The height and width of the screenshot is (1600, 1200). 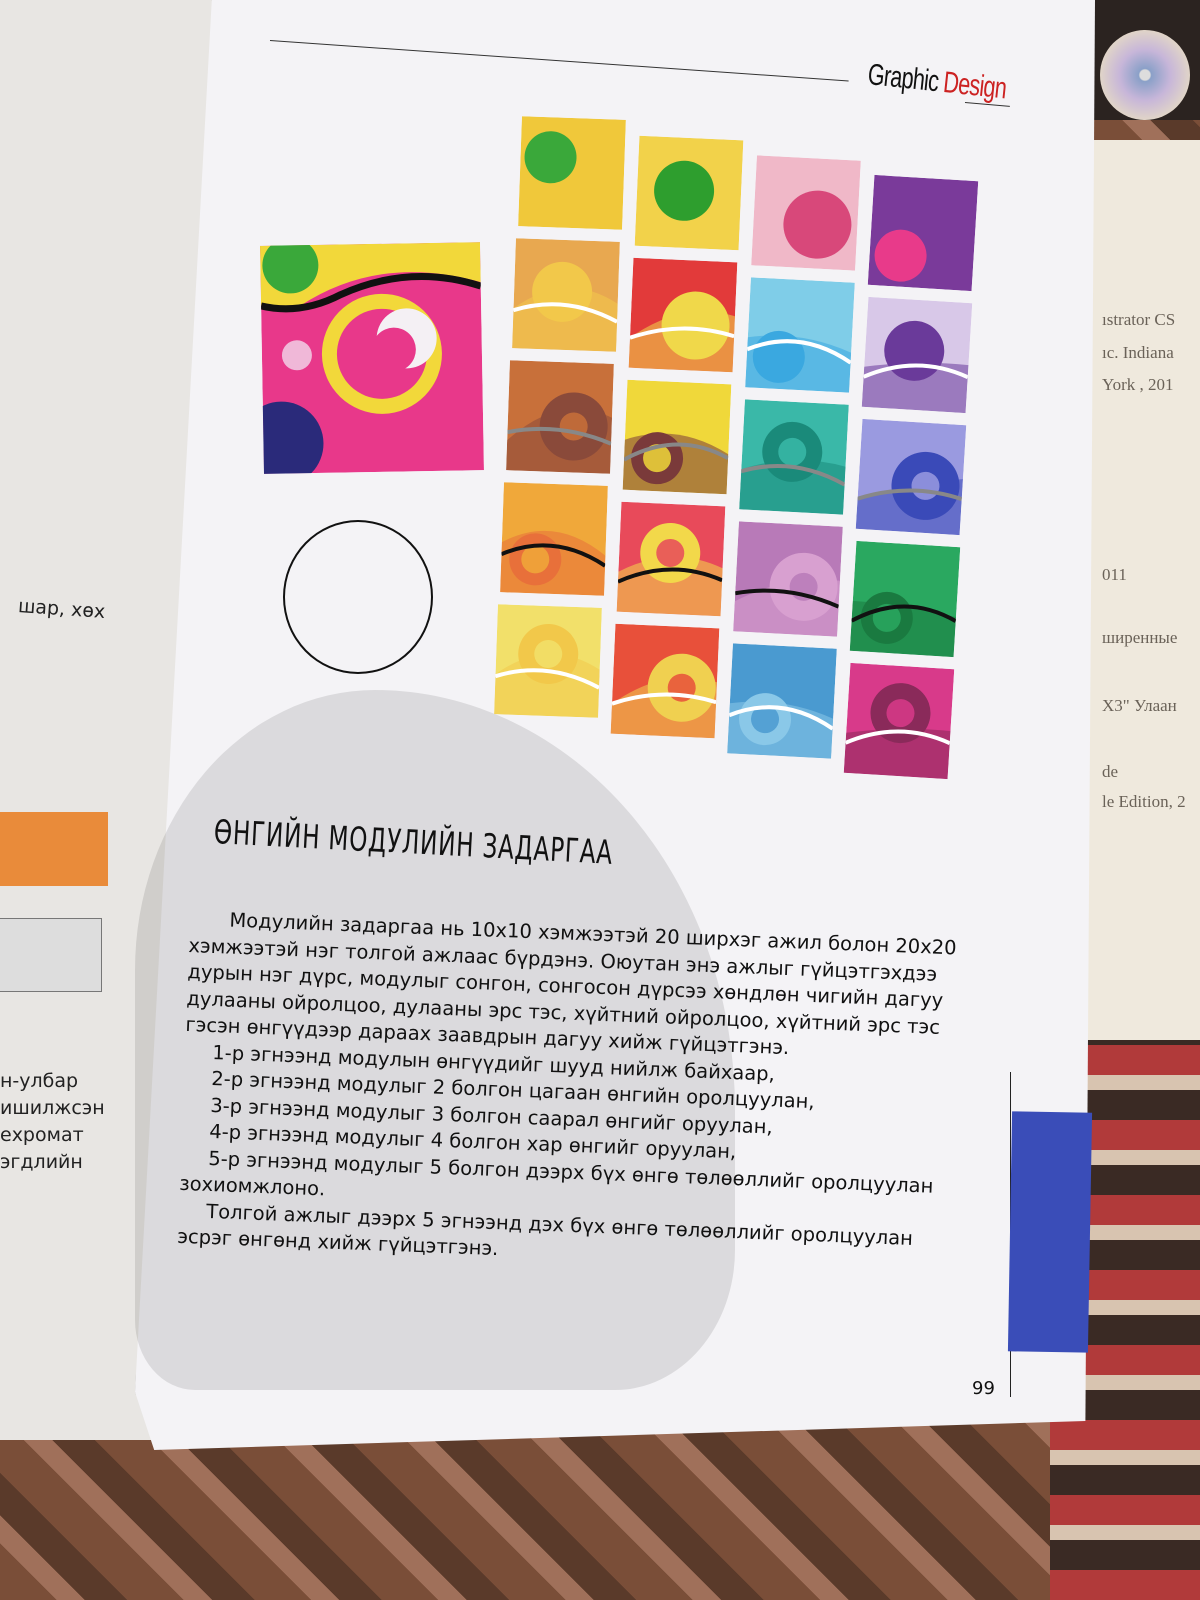 What do you see at coordinates (358, 597) in the screenshot?
I see `module-outline-circle` at bounding box center [358, 597].